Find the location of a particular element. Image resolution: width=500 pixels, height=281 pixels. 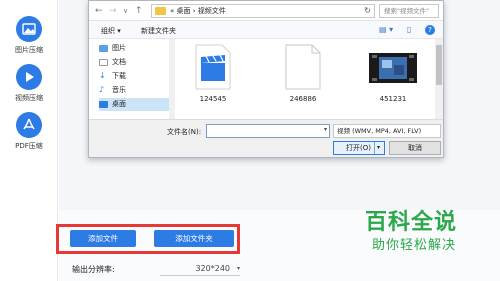

help-icon: ? is located at coordinates (430, 30).